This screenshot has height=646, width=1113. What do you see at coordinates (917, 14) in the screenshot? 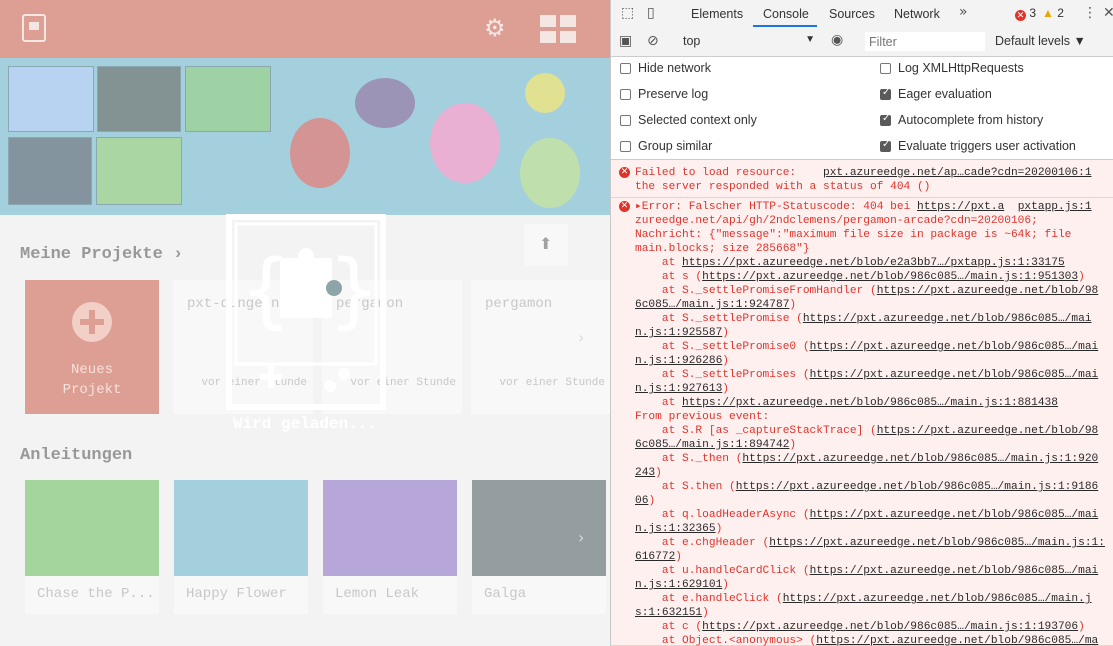
I see `tab-network: Network` at bounding box center [917, 14].